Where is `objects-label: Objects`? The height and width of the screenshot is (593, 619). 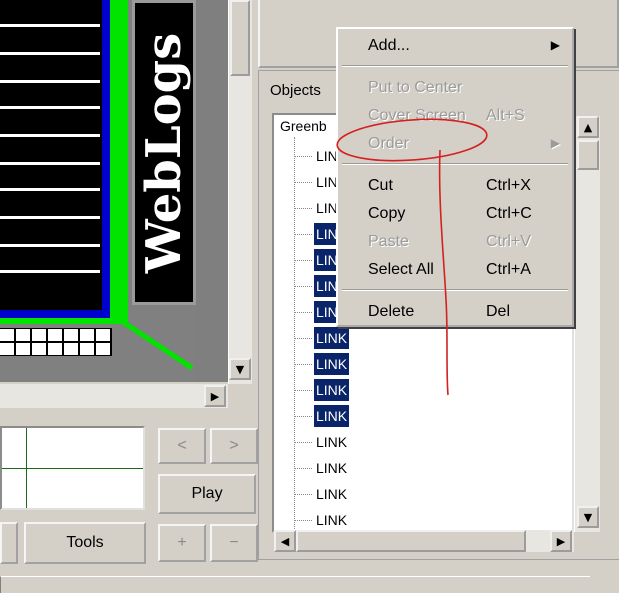
objects-label: Objects is located at coordinates (295, 90).